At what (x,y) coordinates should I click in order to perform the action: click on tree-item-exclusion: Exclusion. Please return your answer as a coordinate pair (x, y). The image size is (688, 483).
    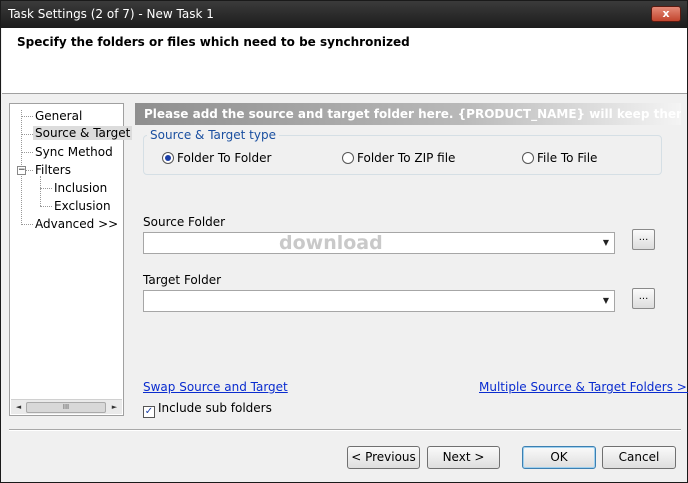
    Looking at the image, I should click on (82, 206).